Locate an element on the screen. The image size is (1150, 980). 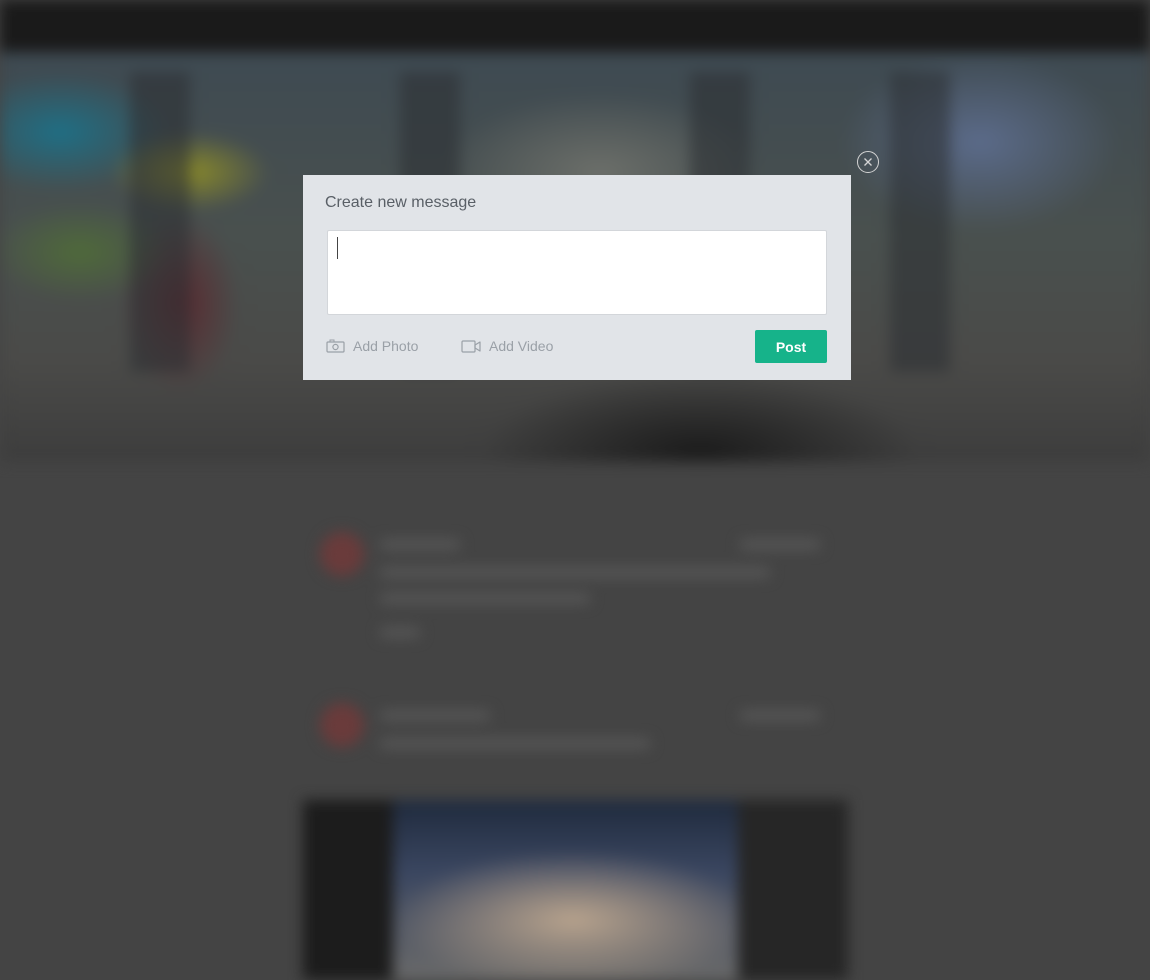
add-photo-label: Add Photo is located at coordinates (386, 346).